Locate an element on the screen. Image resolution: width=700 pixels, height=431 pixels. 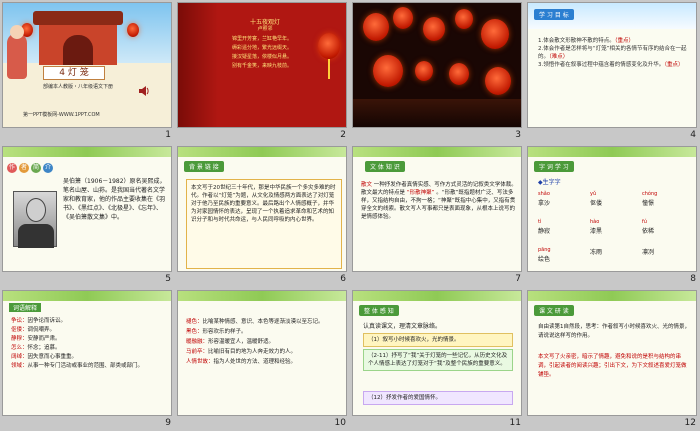
slide-number: 2 is located at coordinates (343, 135).